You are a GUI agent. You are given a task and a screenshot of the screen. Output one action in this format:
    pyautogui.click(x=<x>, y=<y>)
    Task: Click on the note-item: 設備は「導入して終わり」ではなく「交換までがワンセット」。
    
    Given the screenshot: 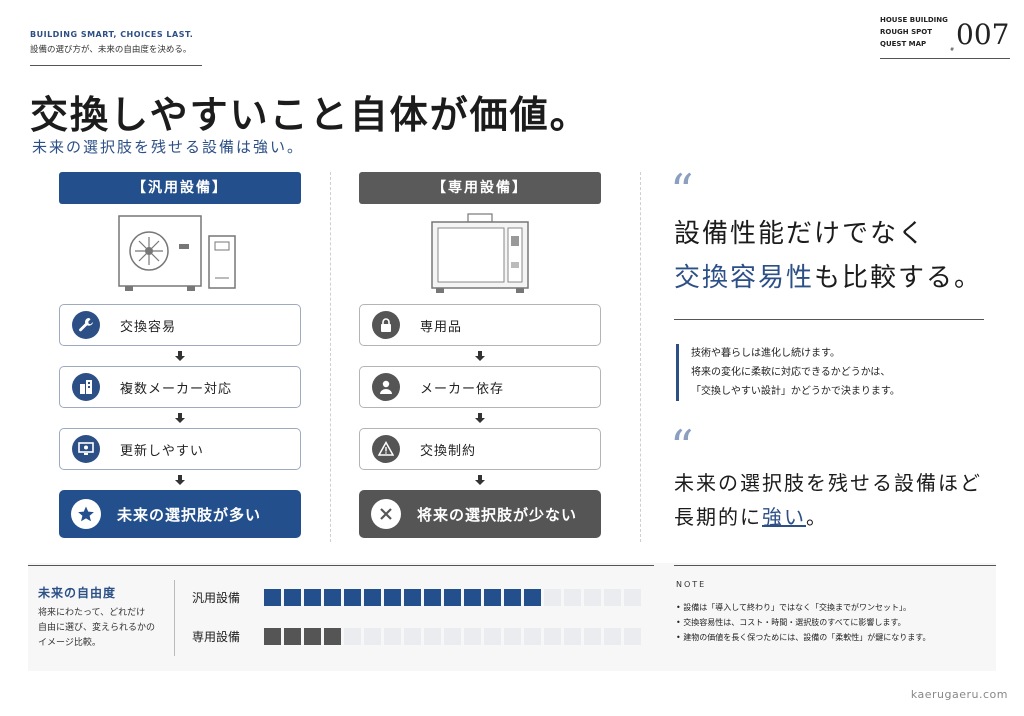 What is the action you would take?
    pyautogui.click(x=803, y=607)
    